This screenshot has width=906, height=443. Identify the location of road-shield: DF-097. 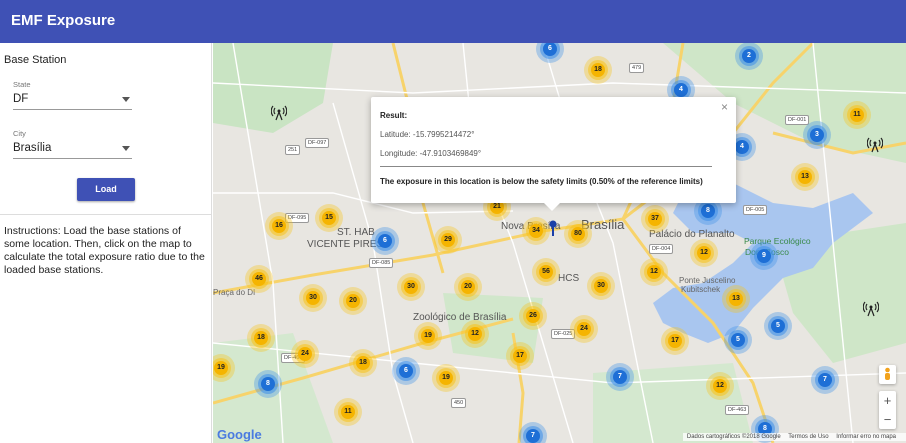
(317, 143).